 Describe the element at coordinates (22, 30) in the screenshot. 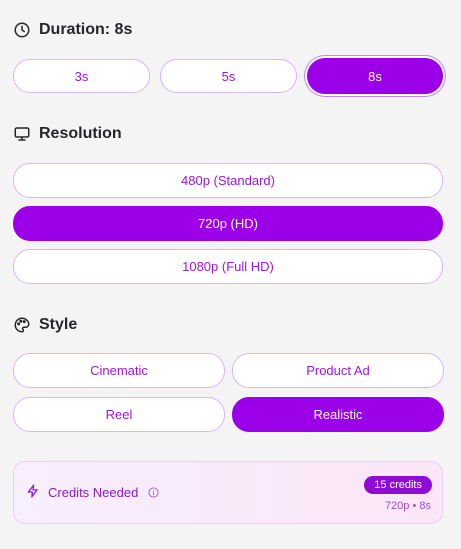

I see `clock-icon` at that location.